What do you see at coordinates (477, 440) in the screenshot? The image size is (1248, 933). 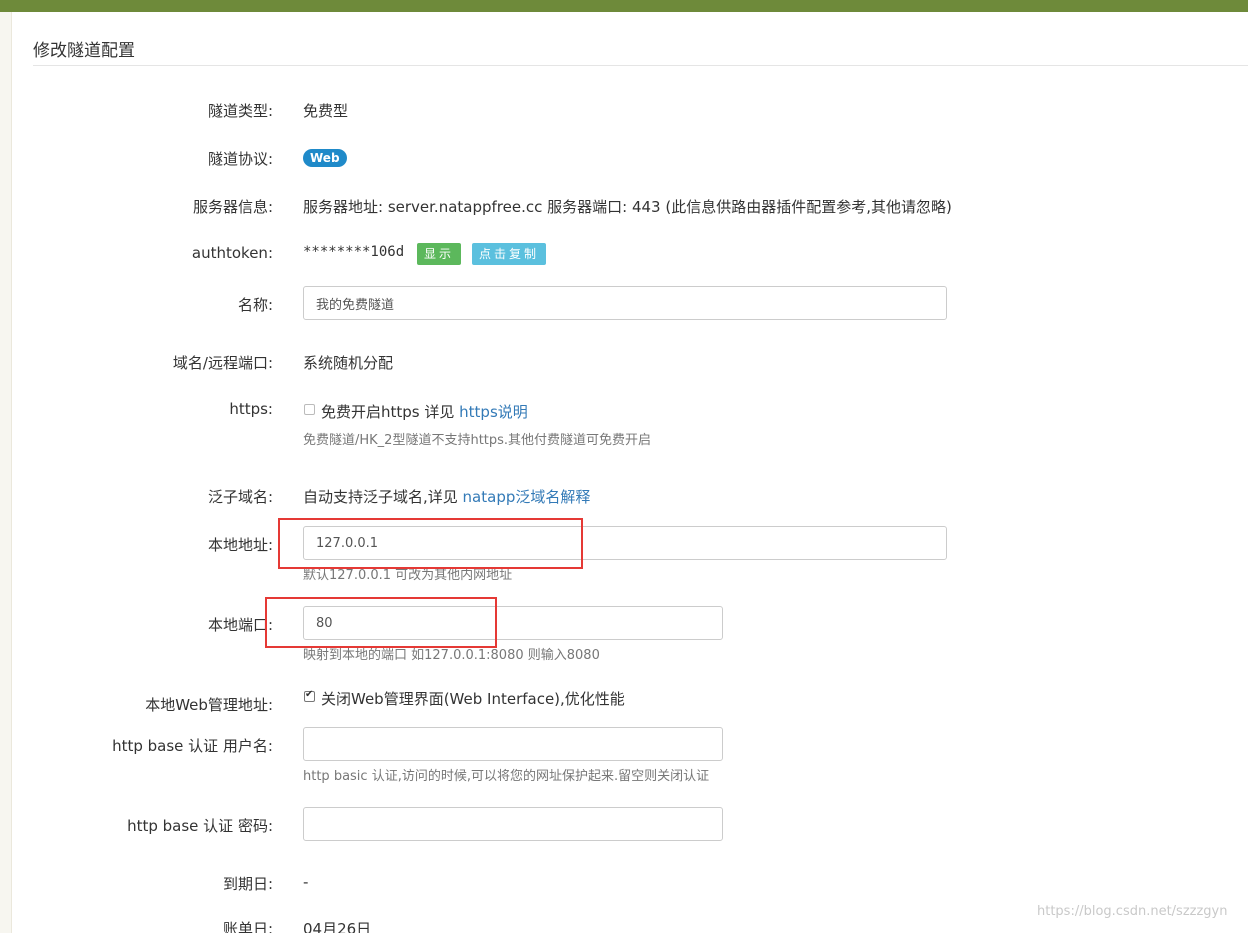 I see `https-help: 免费隧道/HK_2型隧道不支持https.其他付费隧道可免费开启` at bounding box center [477, 440].